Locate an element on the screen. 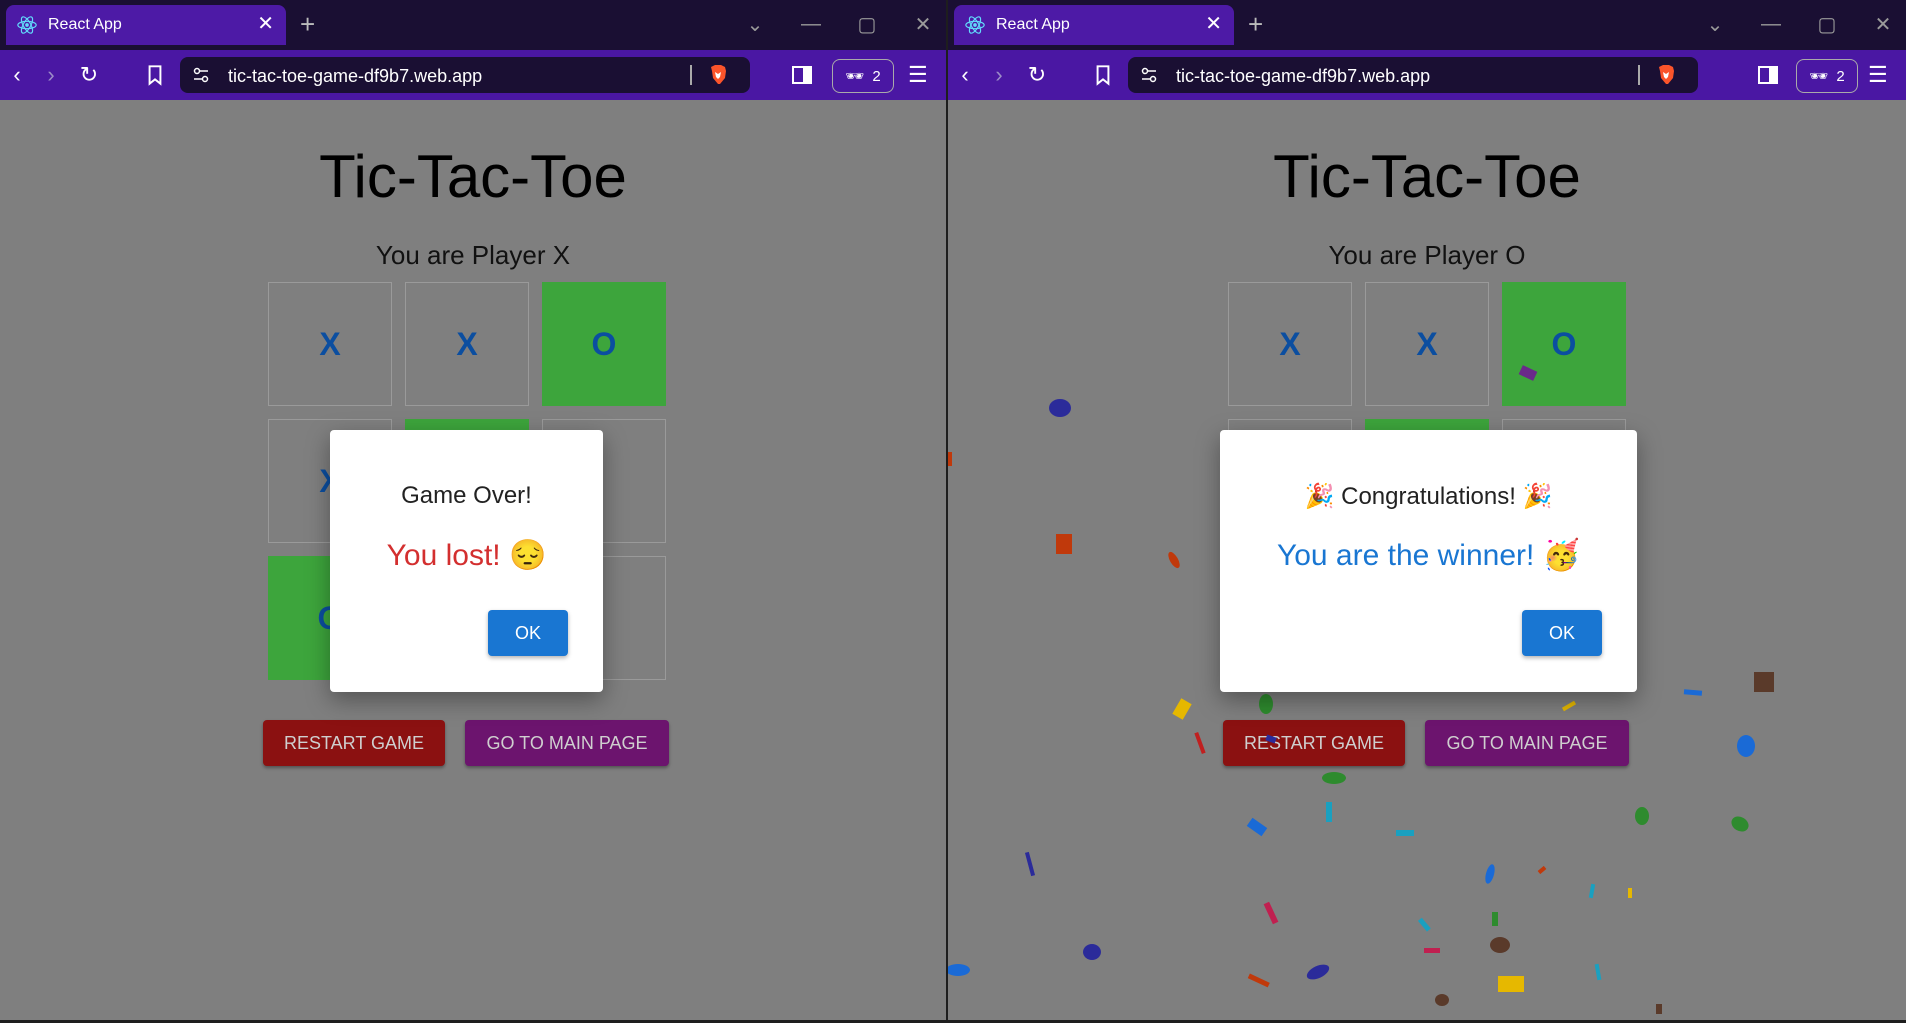 The image size is (1906, 1023). player-indicator: You are Player X is located at coordinates (473, 255).